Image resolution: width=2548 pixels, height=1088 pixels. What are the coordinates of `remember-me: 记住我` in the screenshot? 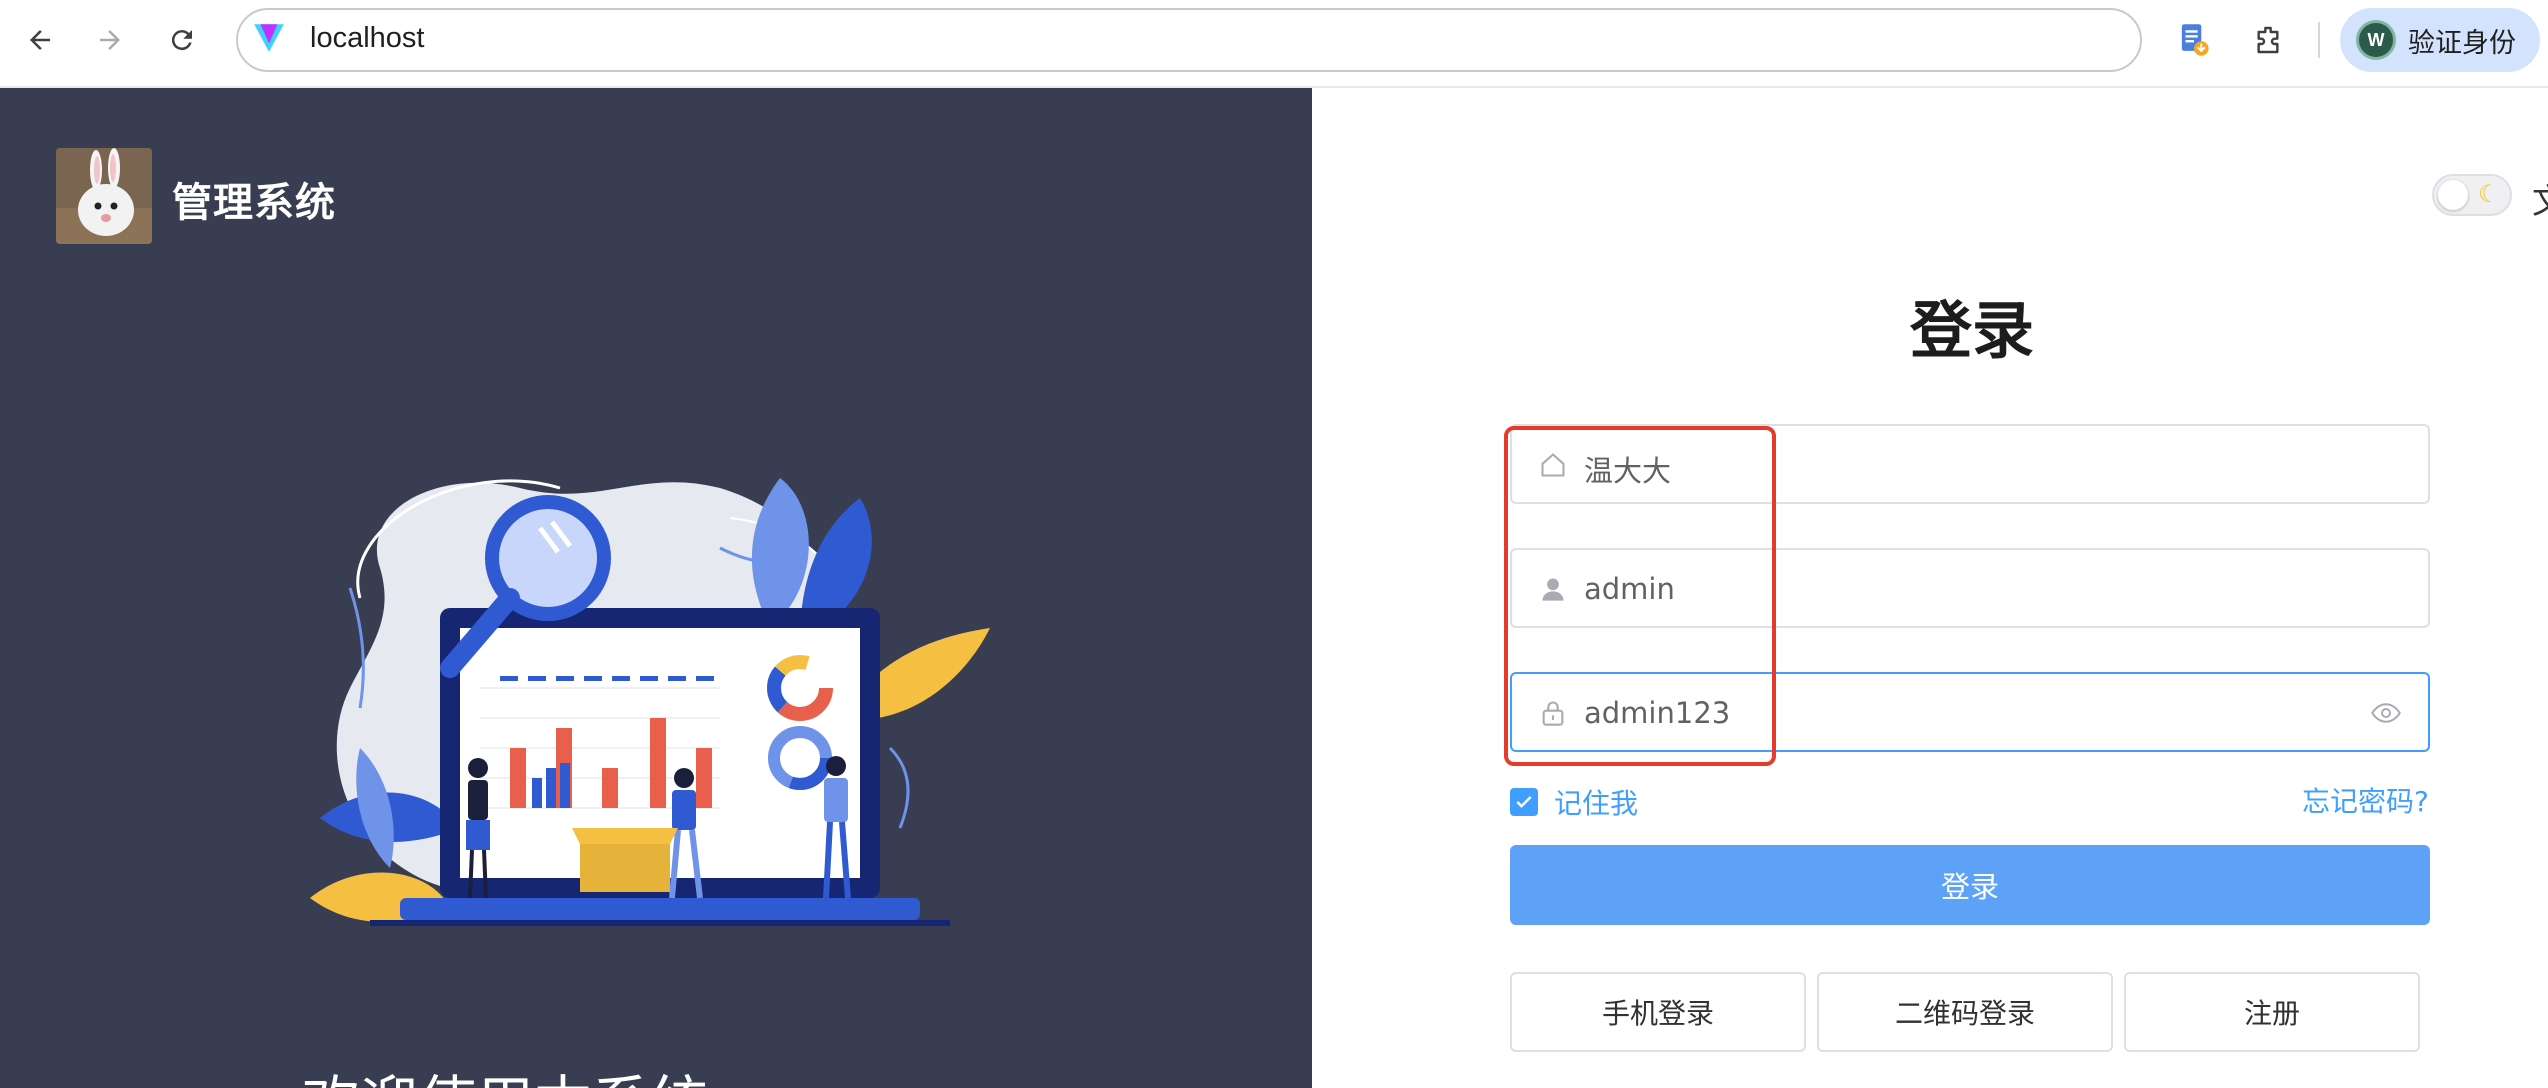 It's located at (1574, 802).